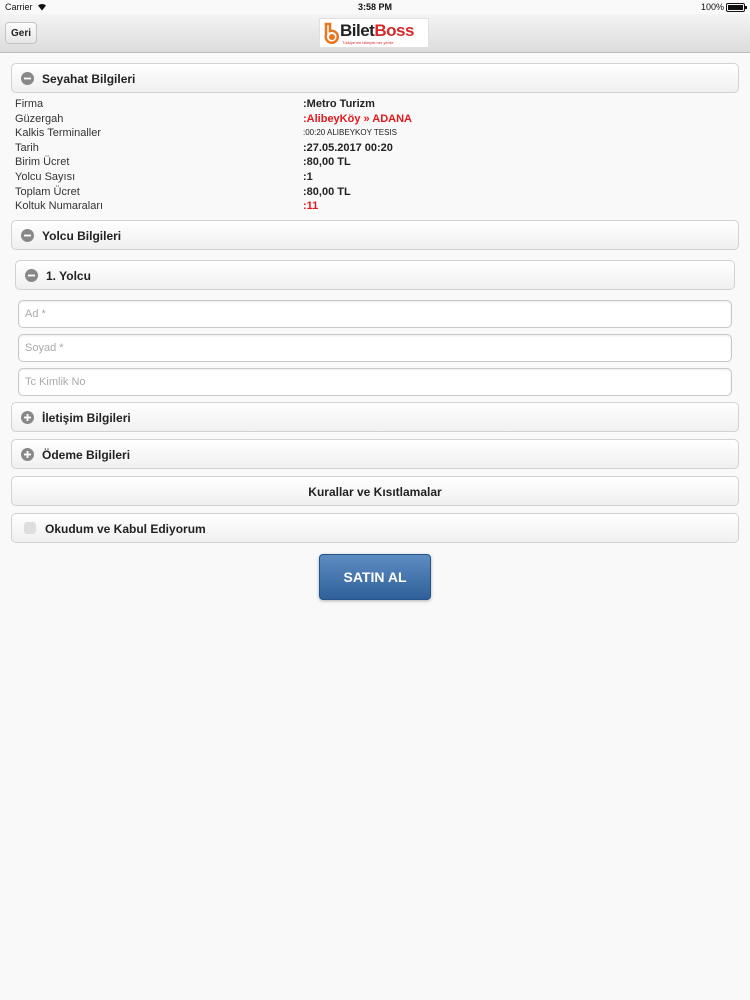 Image resolution: width=750 pixels, height=1000 pixels. I want to click on trip-row-value: :00:20 ALIBEYKOY TESIS, so click(350, 132).